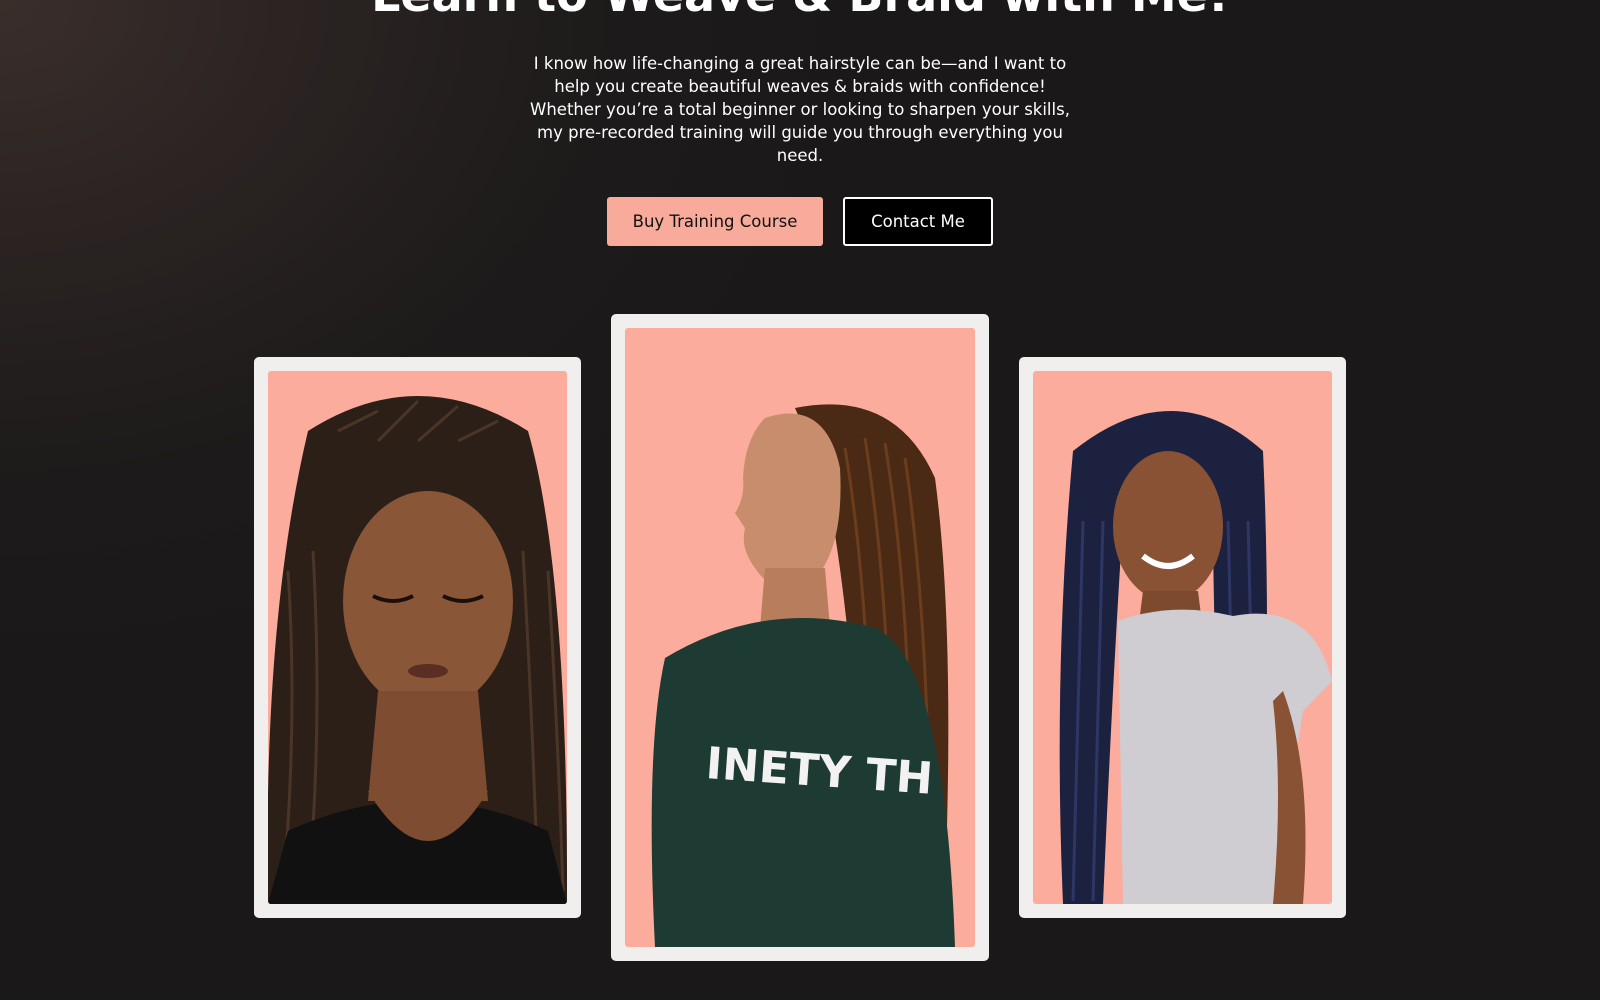  I want to click on gallery-card-right, so click(1182, 637).